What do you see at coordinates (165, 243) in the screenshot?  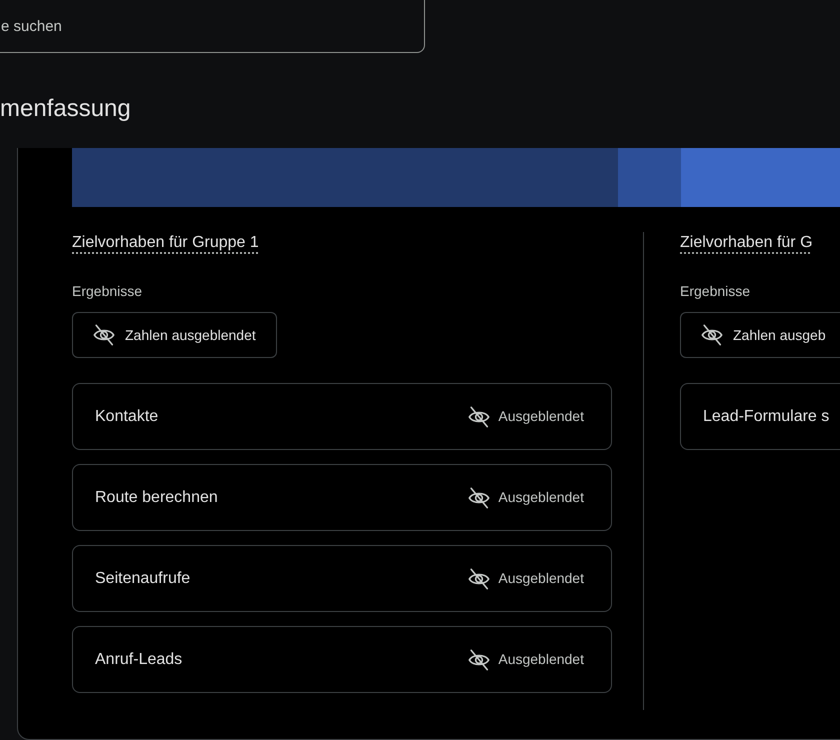 I see `group-title: Zielvorhaben für Gruppe 1` at bounding box center [165, 243].